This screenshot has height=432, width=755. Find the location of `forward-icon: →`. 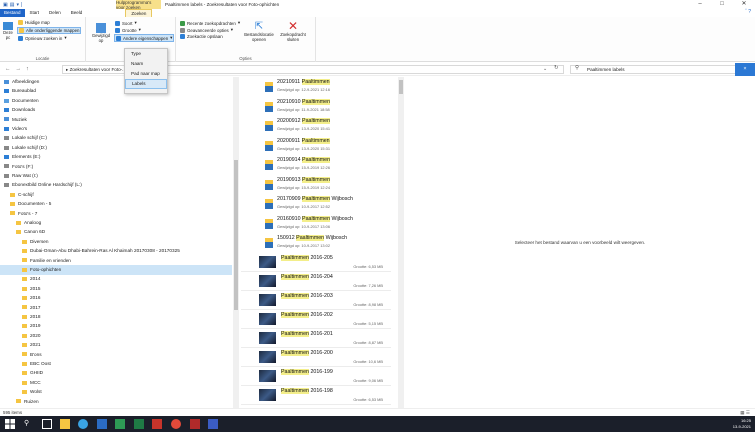

forward-icon: → is located at coordinates (19, 69).